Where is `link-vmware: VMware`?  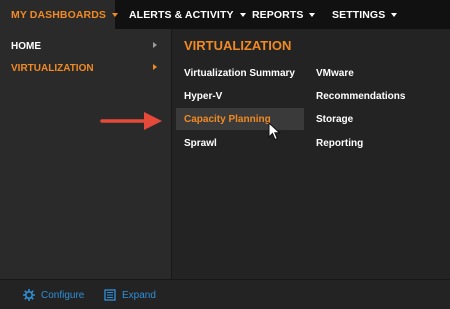
link-vmware: VMware is located at coordinates (335, 73).